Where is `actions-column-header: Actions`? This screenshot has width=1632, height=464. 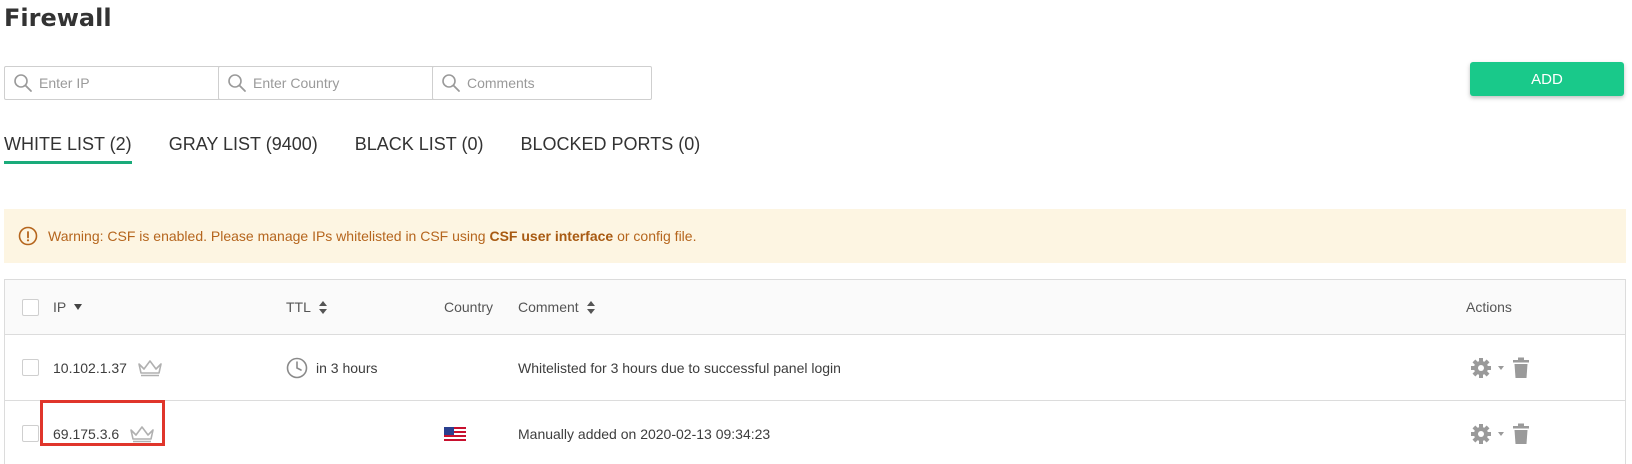 actions-column-header: Actions is located at coordinates (1489, 307).